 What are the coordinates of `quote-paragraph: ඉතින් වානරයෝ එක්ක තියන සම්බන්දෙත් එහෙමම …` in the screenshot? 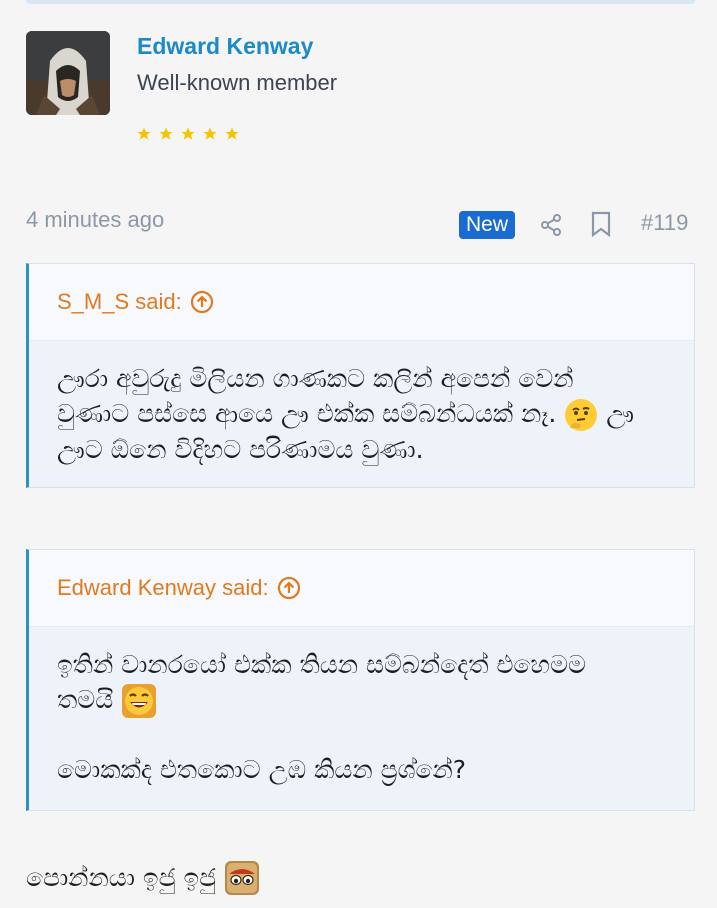 It's located at (361, 683).